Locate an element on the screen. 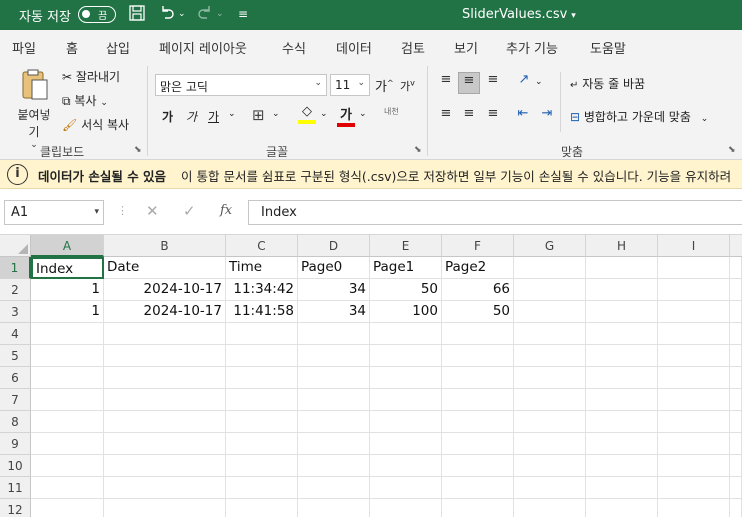 This screenshot has width=742, height=517. grow-font-button: 가^ is located at coordinates (384, 85).